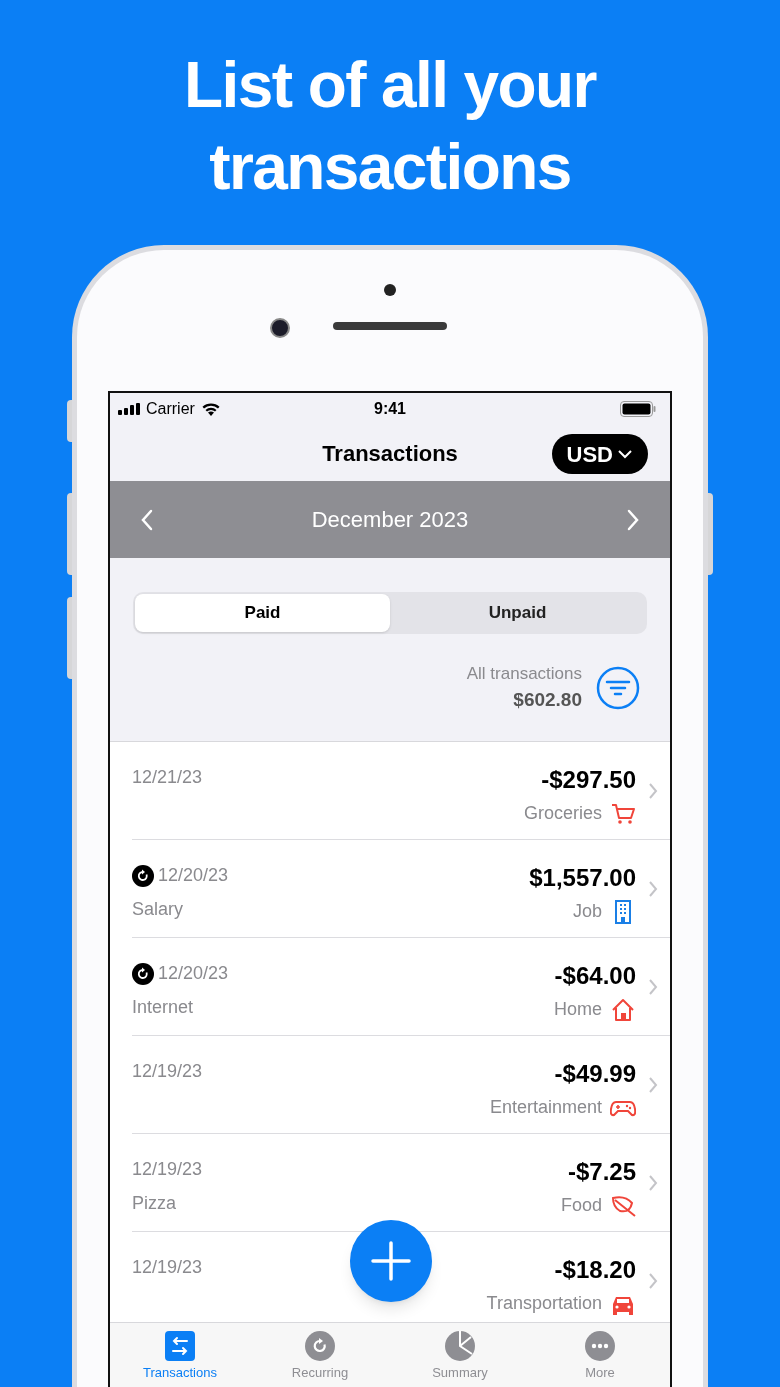  Describe the element at coordinates (545, 1107) in the screenshot. I see `category-label: Entertainment` at that location.